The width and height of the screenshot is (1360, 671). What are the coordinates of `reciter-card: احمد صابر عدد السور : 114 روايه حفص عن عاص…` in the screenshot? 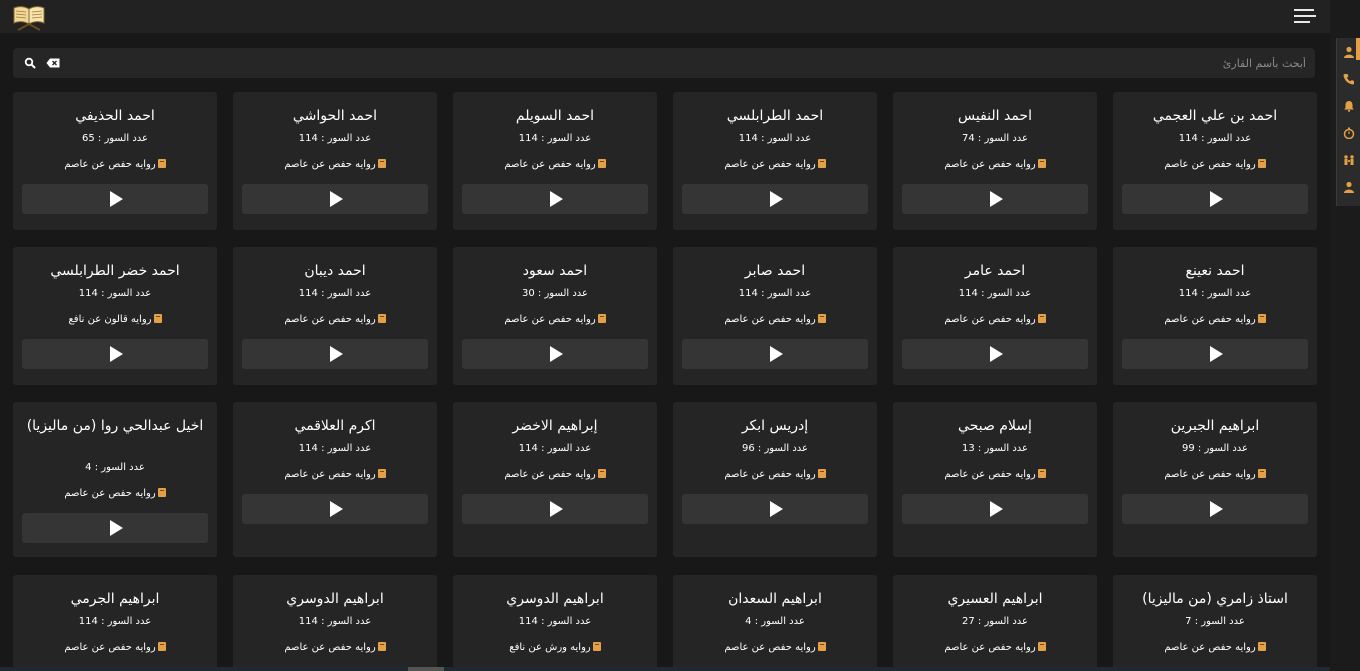 It's located at (775, 316).